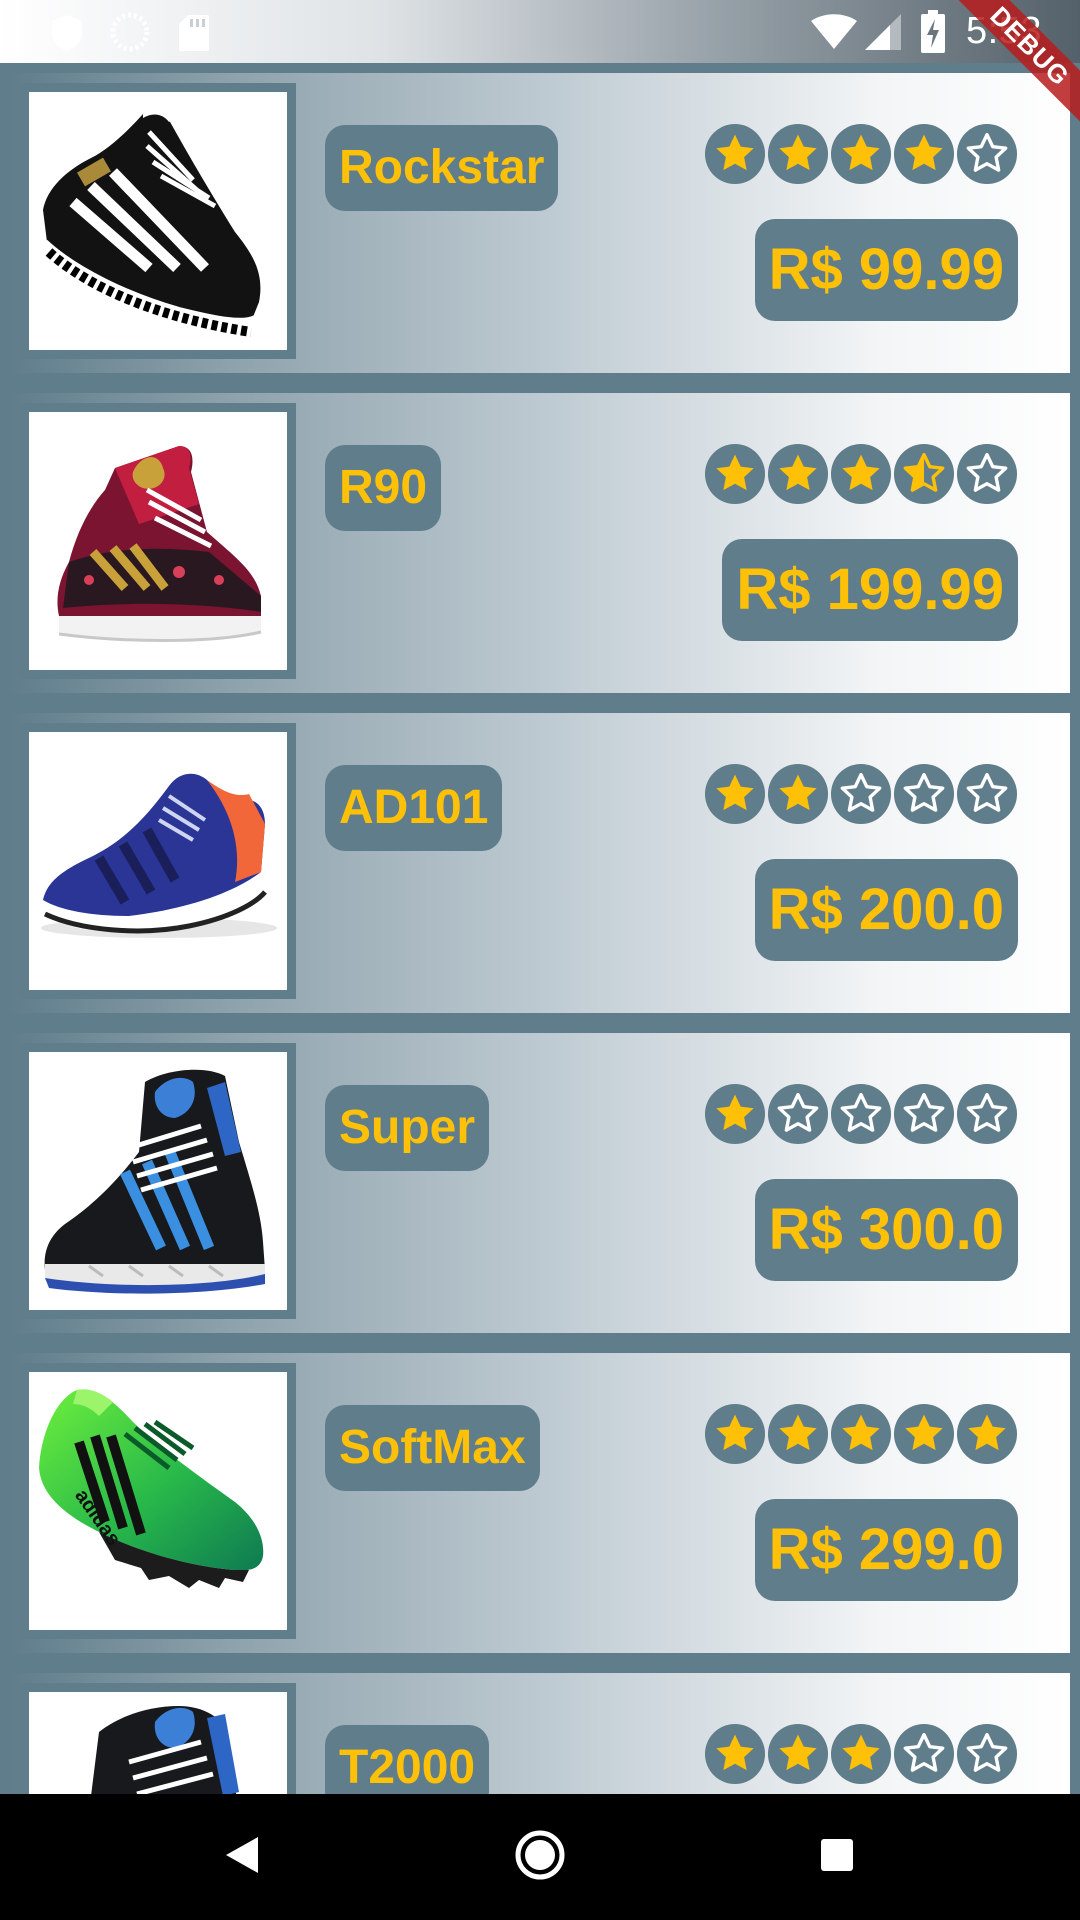 The image size is (1080, 1920). Describe the element at coordinates (540, 1733) in the screenshot. I see `product-card: T2000` at that location.